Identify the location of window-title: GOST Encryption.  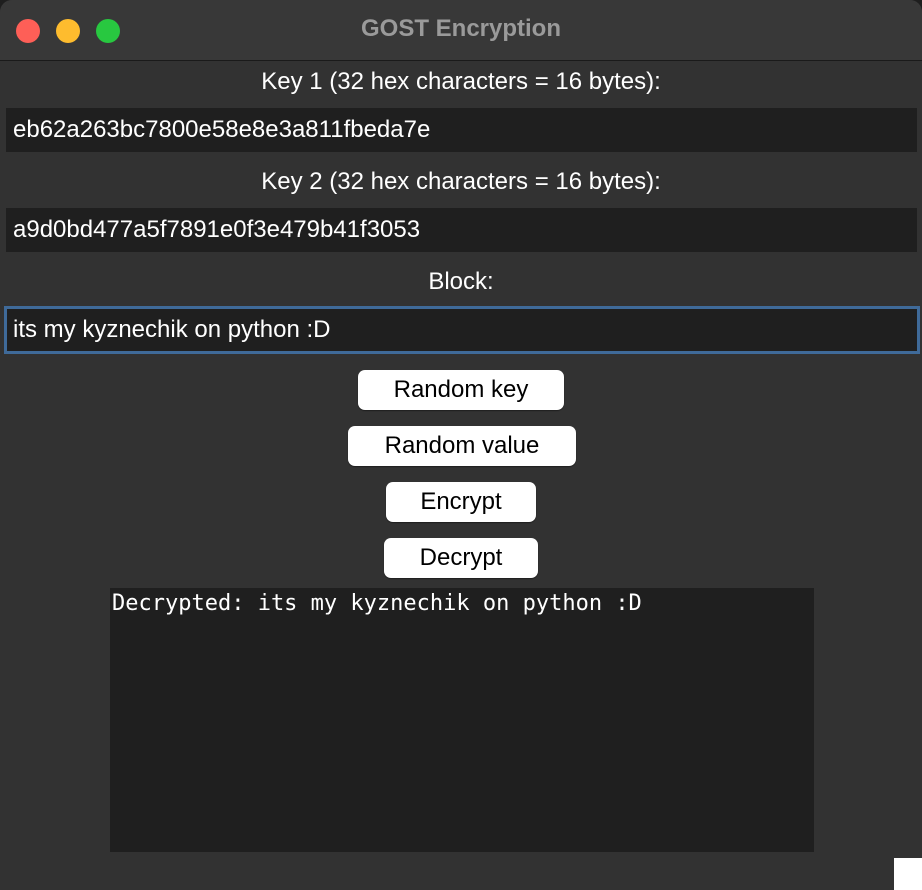
(460, 28).